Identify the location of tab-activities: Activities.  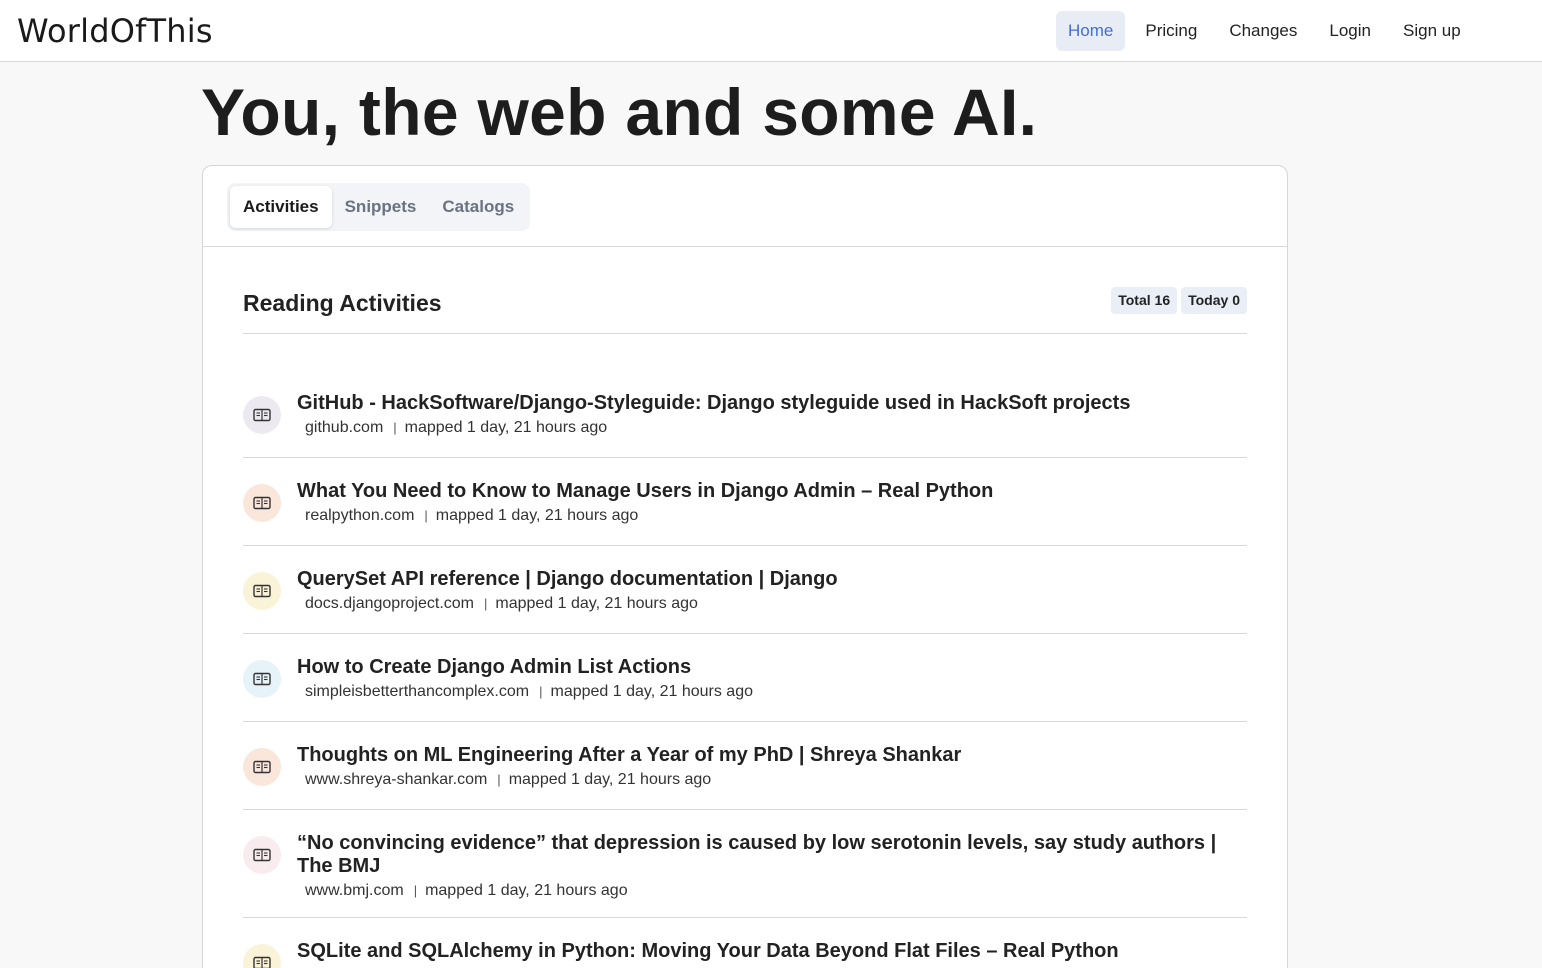
(281, 207).